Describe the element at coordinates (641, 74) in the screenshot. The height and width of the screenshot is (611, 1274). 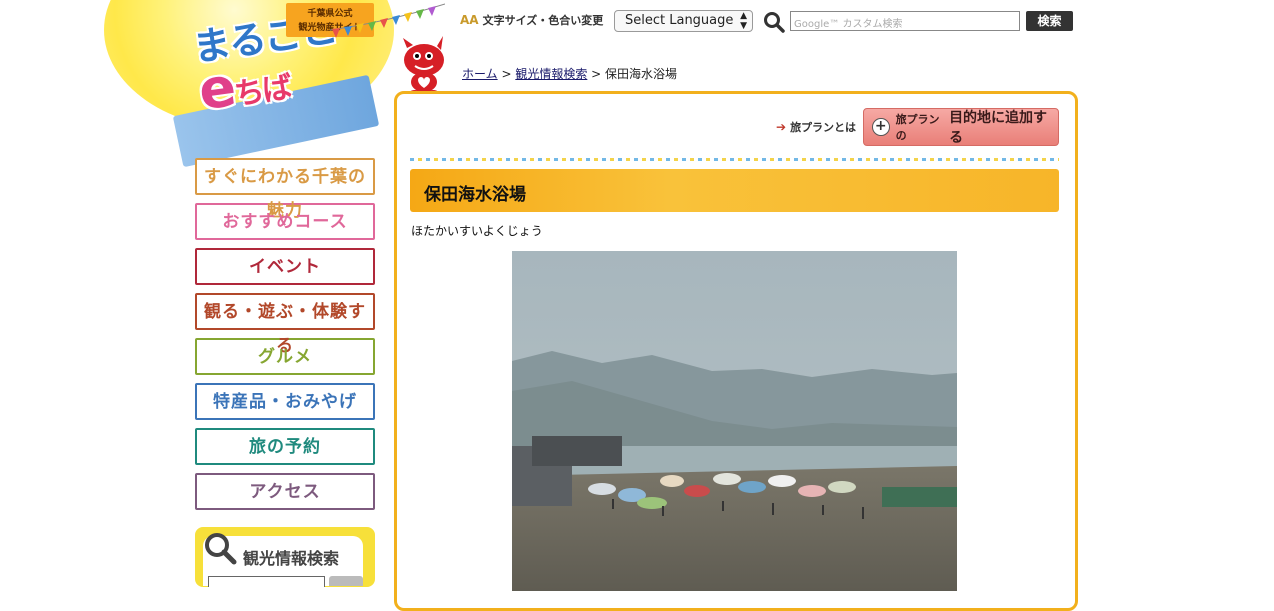
I see `breadcrumb-current: 保田海水浴場` at that location.